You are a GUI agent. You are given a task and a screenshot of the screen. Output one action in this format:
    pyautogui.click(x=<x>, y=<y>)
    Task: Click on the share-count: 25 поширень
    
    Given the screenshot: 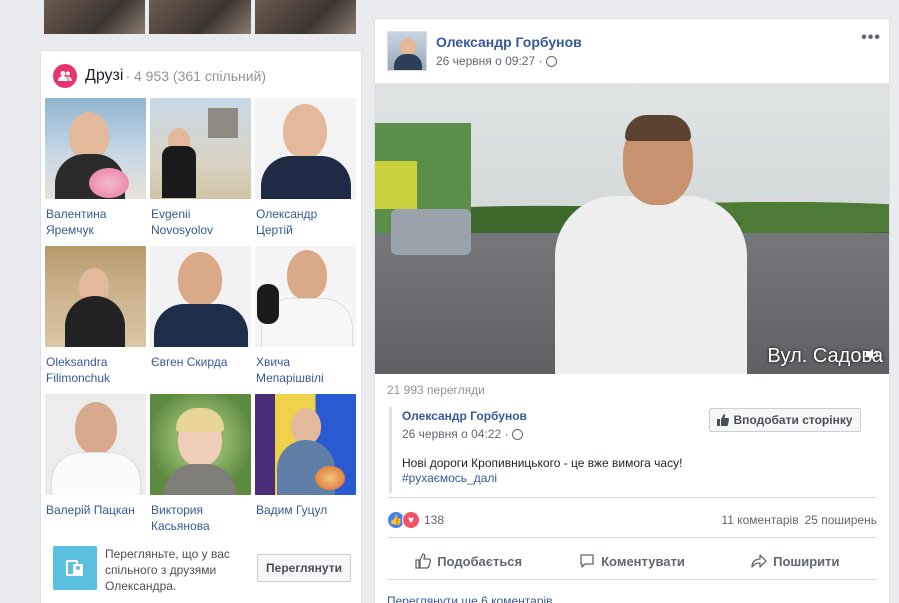 What is the action you would take?
    pyautogui.click(x=841, y=520)
    